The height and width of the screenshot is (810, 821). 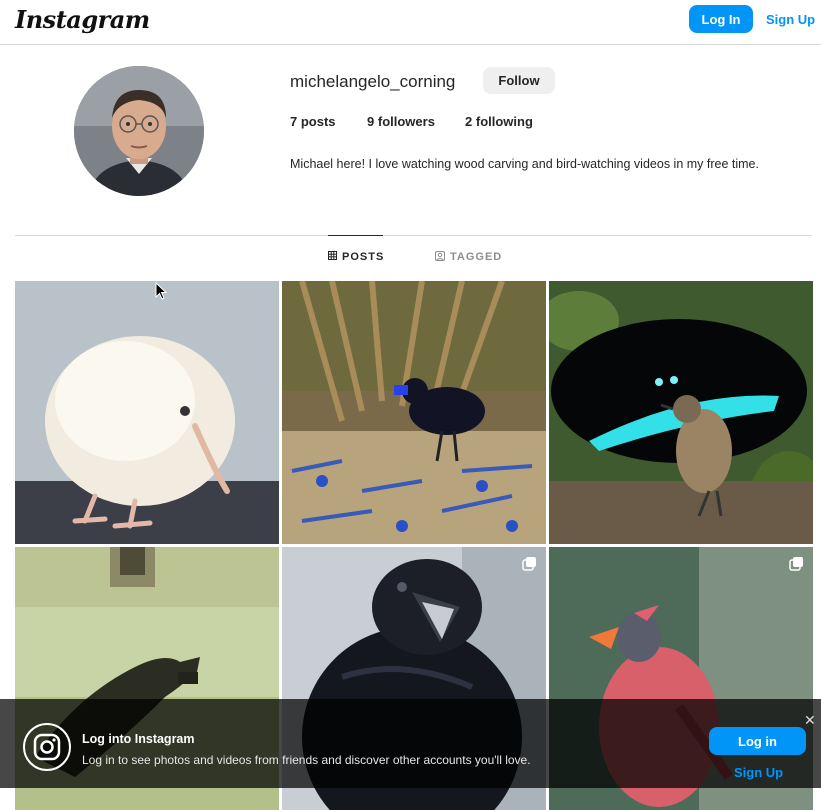 I want to click on tab-posts: POSTS, so click(x=355, y=256).